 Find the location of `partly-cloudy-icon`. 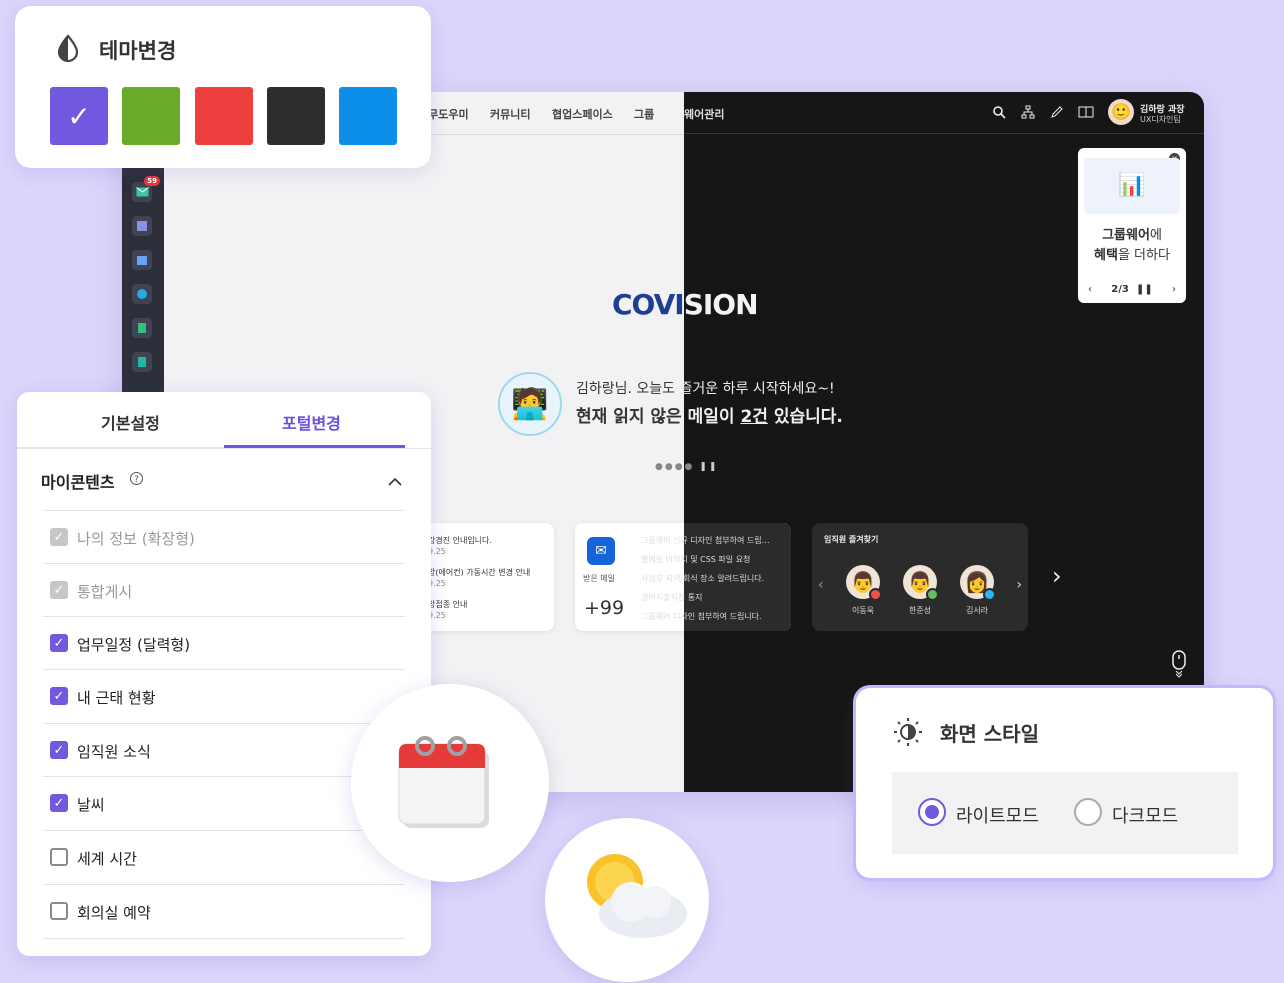

partly-cloudy-icon is located at coordinates (633, 898).